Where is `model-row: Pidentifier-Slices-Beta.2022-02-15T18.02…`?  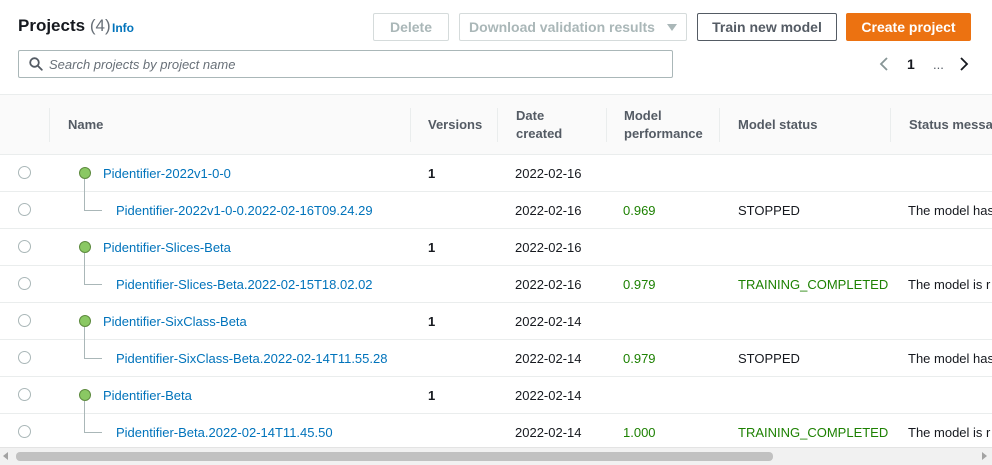 model-row: Pidentifier-Slices-Beta.2022-02-15T18.02… is located at coordinates (496, 284).